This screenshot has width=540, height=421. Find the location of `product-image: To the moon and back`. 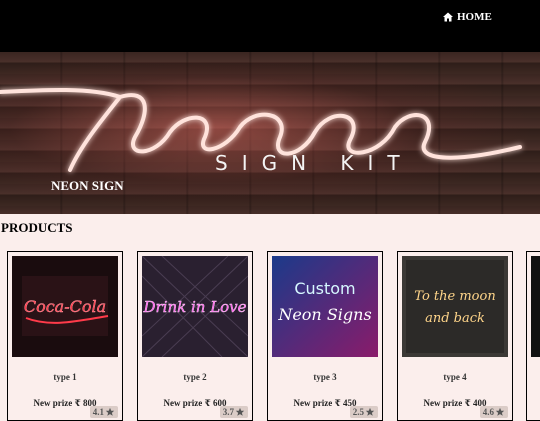

product-image: To the moon and back is located at coordinates (455, 306).